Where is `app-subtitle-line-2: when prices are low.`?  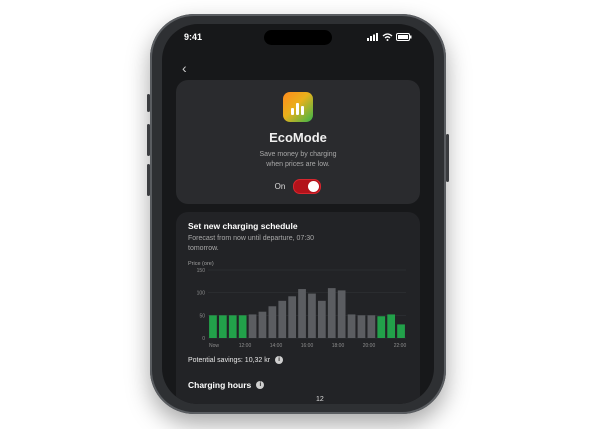
app-subtitle-line-2: when prices are low. is located at coordinates (298, 164).